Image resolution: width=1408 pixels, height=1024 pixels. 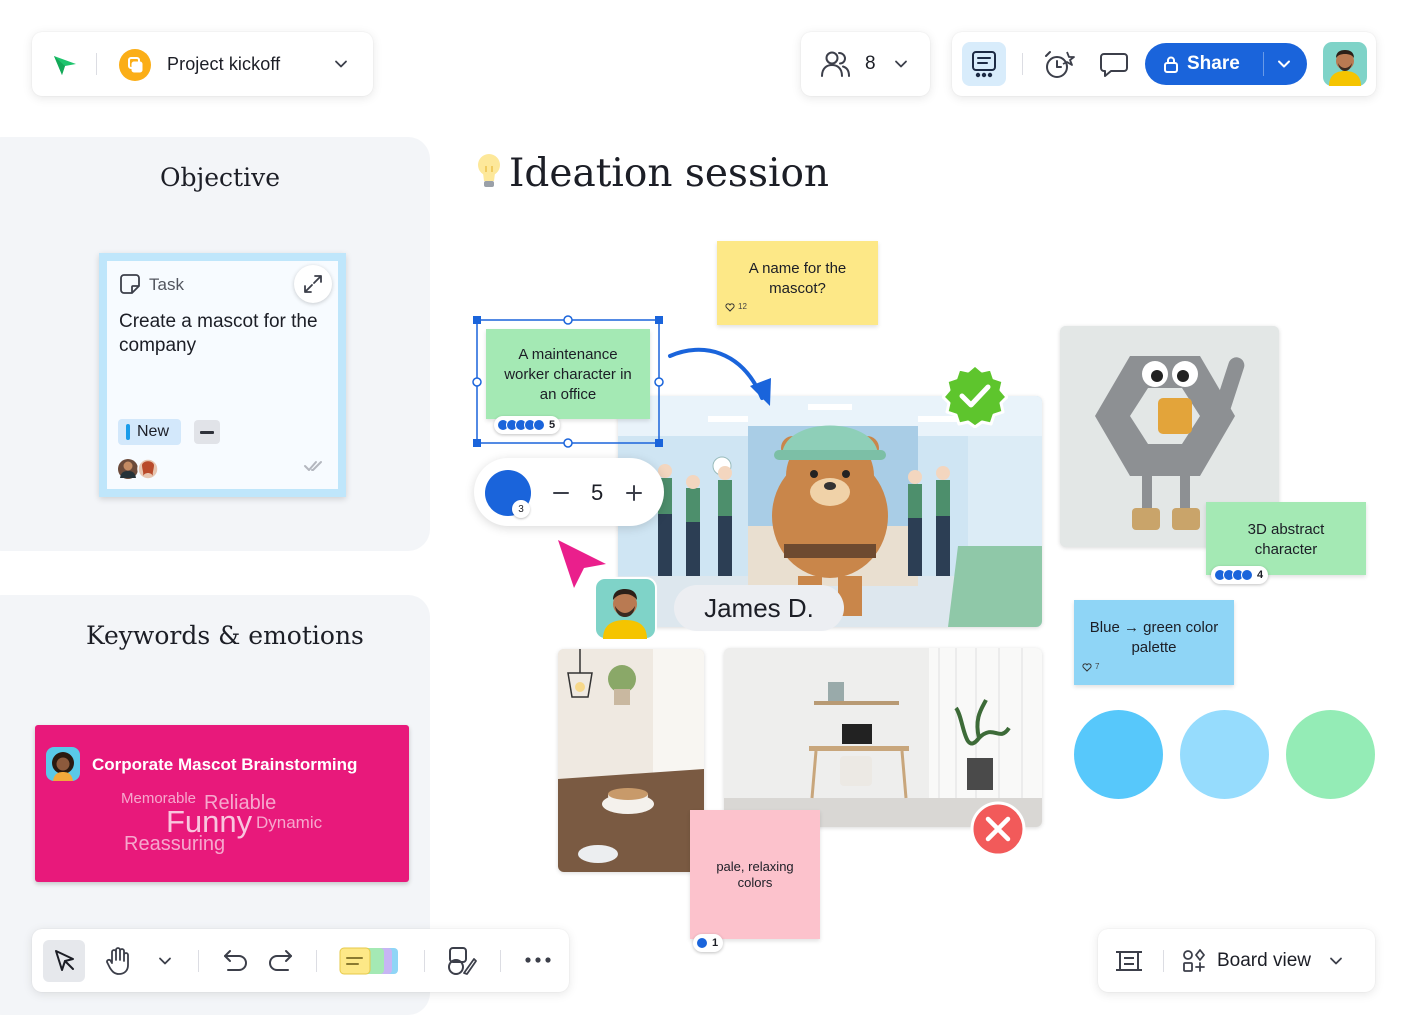 What do you see at coordinates (65, 65) in the screenshot?
I see `app-logo-icon` at bounding box center [65, 65].